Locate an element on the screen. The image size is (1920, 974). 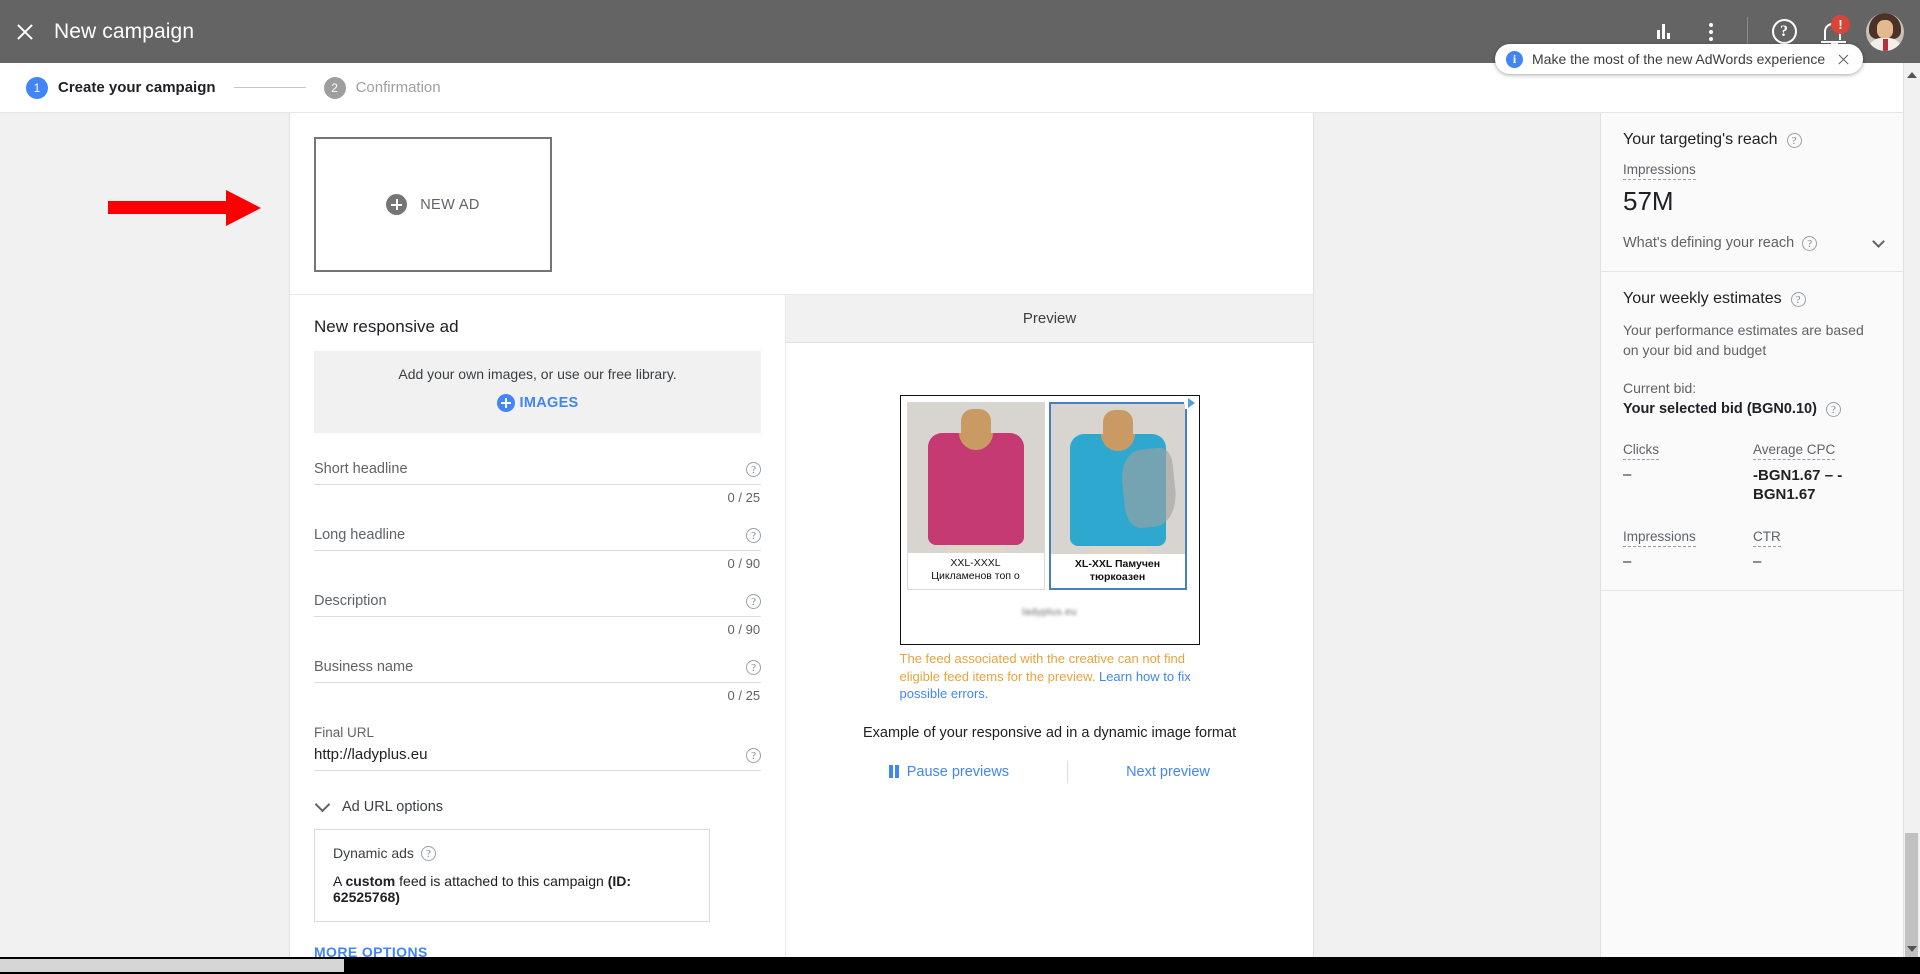
next-preview-label: Next preview is located at coordinates (1168, 771).